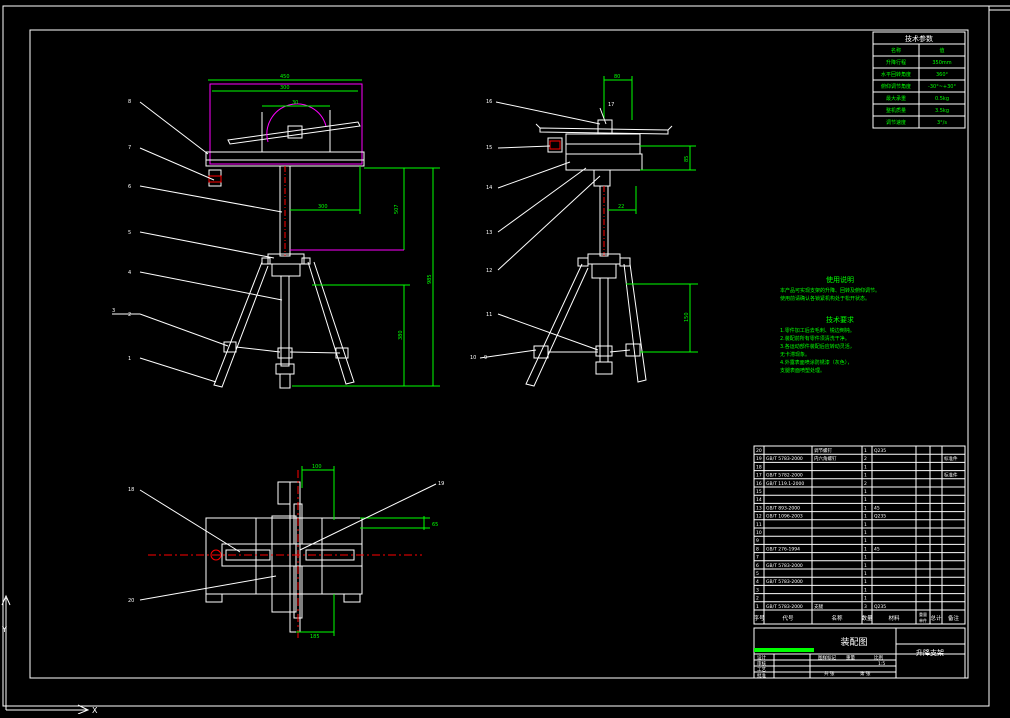  I want to click on top-dimensions: 100 65 185, so click(374, 552).